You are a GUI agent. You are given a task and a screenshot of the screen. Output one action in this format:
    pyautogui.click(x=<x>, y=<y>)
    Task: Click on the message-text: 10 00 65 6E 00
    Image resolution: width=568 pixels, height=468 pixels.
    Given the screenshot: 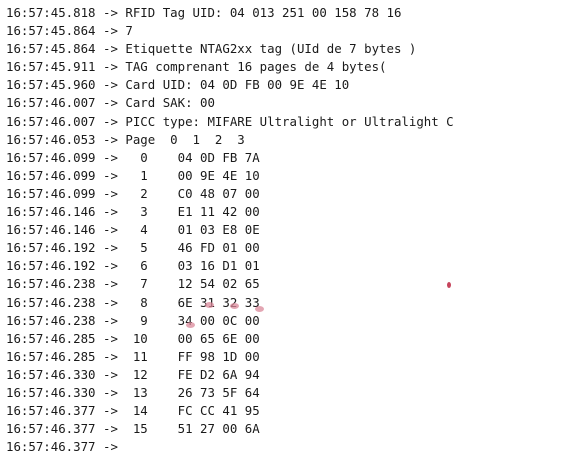 What is the action you would take?
    pyautogui.click(x=192, y=338)
    